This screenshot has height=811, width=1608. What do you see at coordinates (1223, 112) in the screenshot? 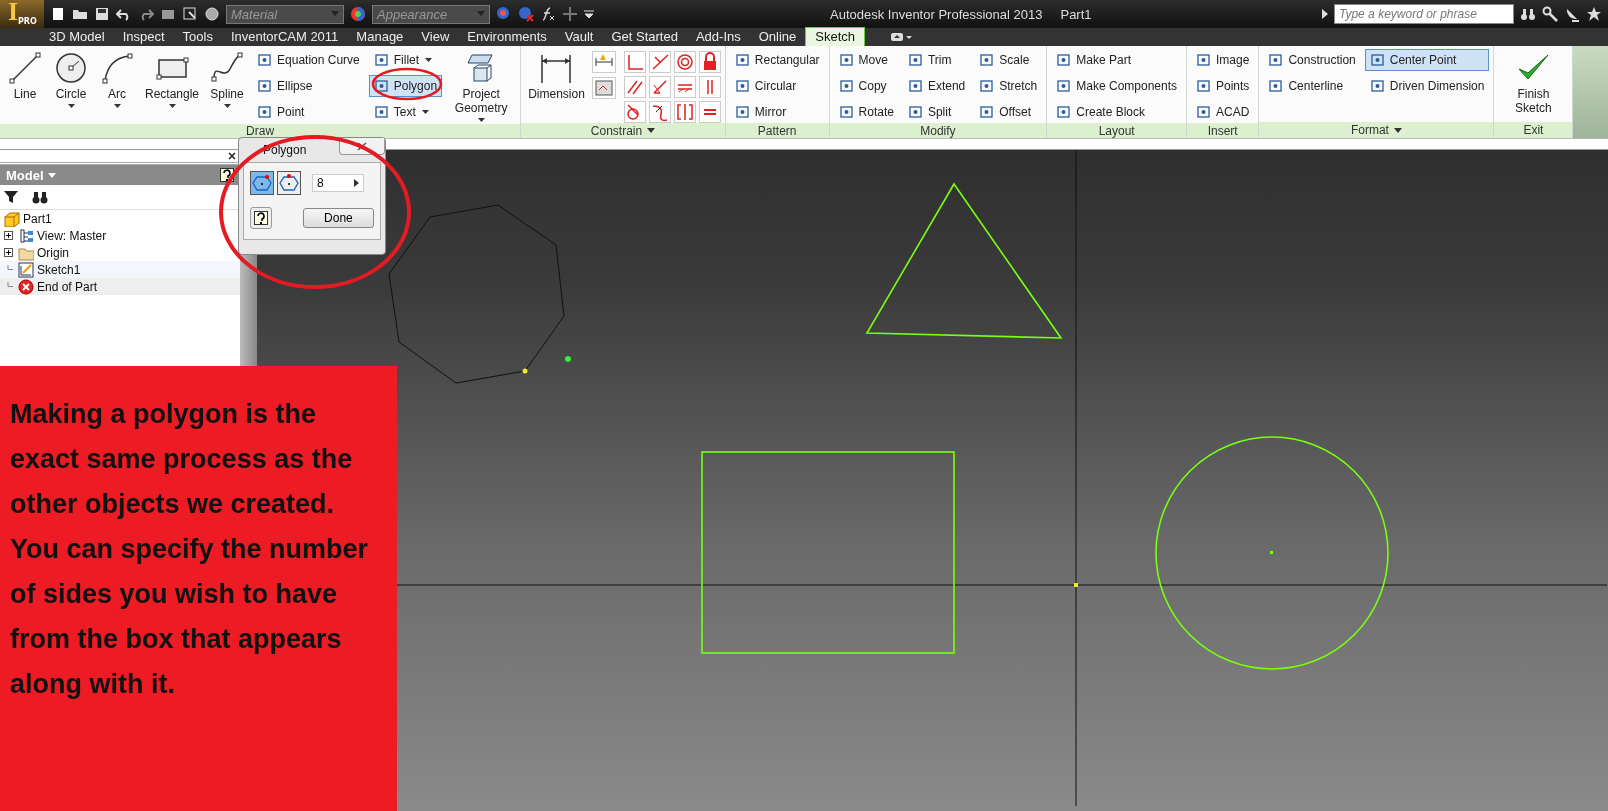
I see `tool-button: ACAD` at bounding box center [1223, 112].